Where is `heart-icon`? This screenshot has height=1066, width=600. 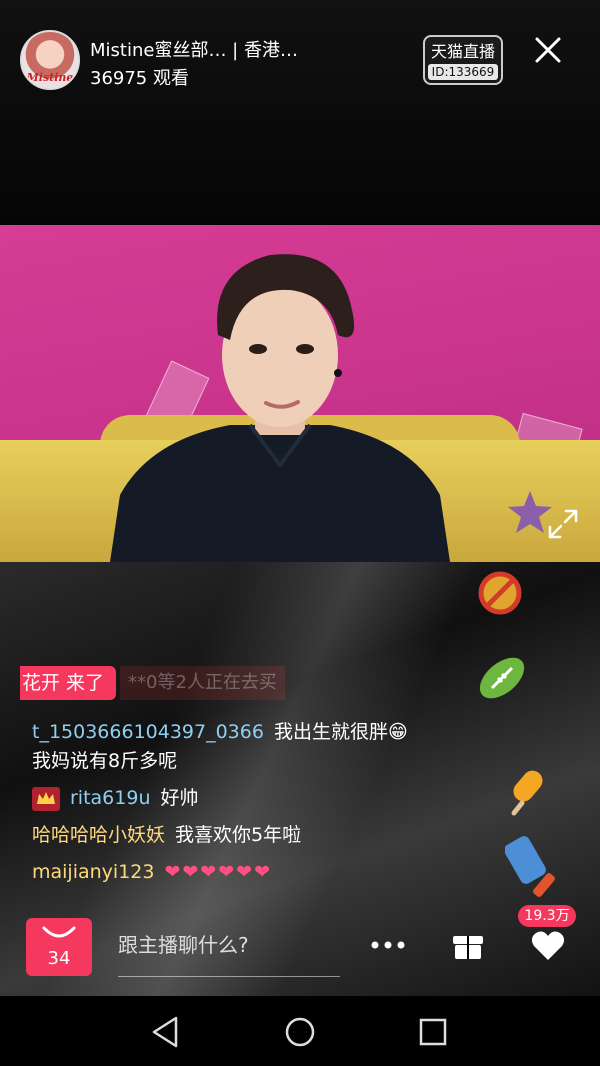
heart-icon is located at coordinates (548, 946).